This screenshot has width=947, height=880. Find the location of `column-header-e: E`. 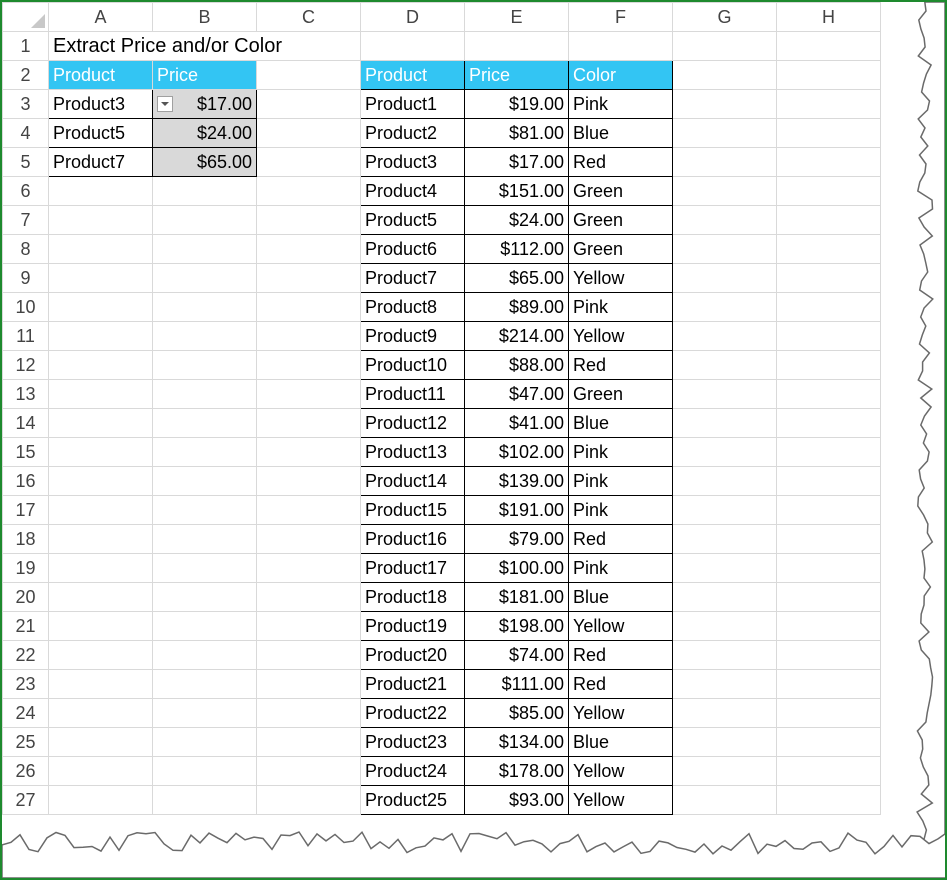

column-header-e: E is located at coordinates (516, 17).